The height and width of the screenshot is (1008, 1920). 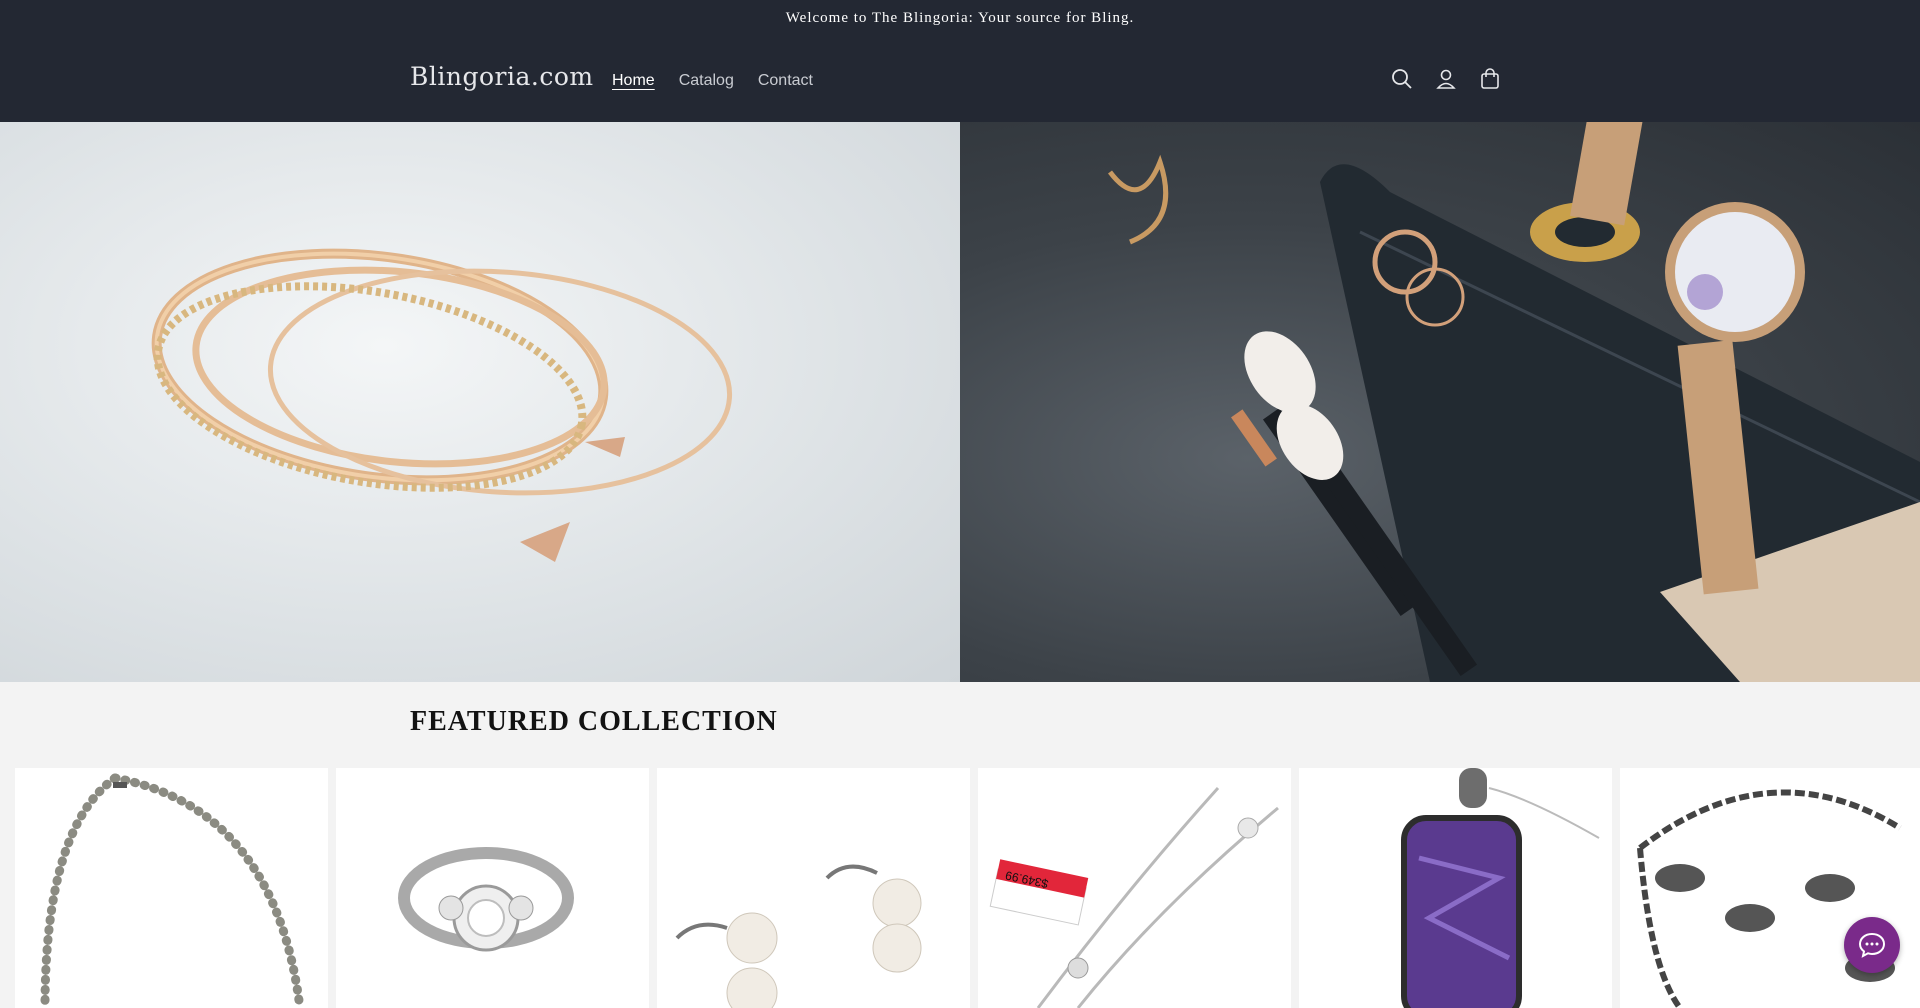 I want to click on cart-icon, so click(x=1490, y=79).